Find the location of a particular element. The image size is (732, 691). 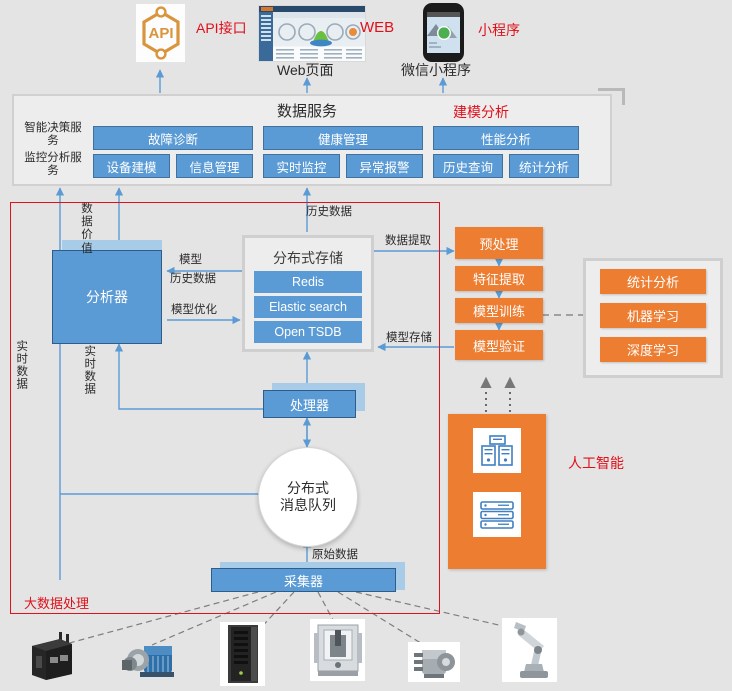

flow-label-data-value: 数据价值 is located at coordinates (87, 229).